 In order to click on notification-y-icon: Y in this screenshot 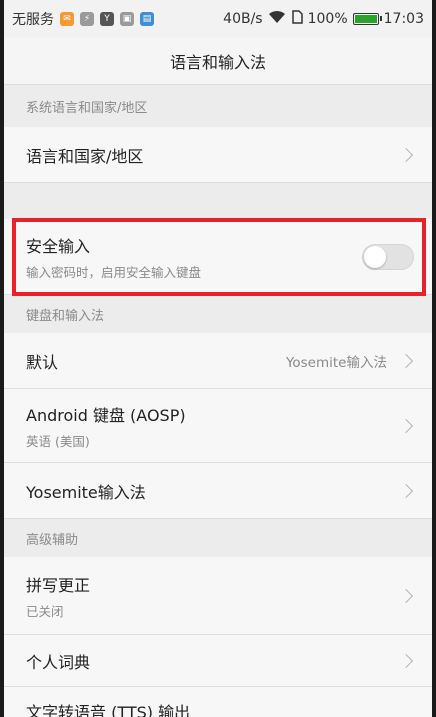, I will do `click(107, 19)`.